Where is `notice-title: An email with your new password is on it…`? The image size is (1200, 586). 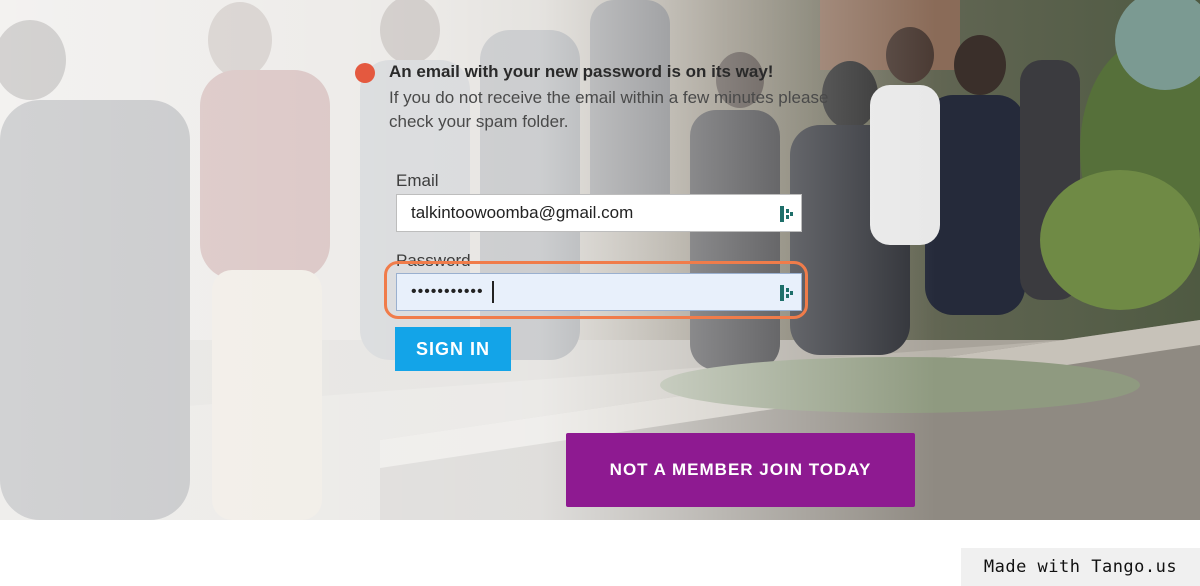 notice-title: An email with your new password is on it… is located at coordinates (581, 71).